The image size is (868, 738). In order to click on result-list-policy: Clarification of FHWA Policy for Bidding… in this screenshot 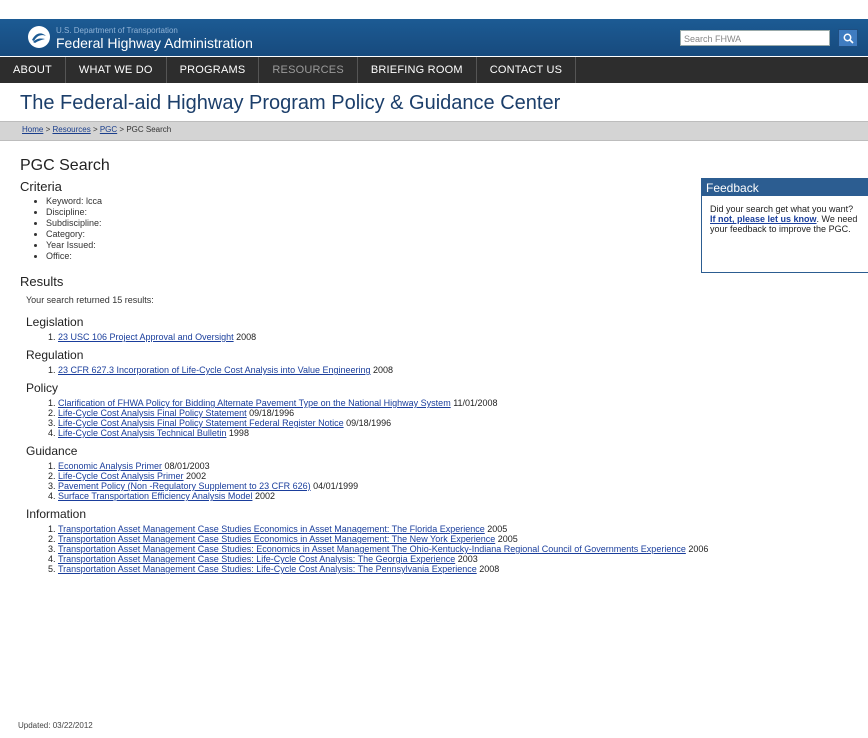, I will do `click(379, 418)`.